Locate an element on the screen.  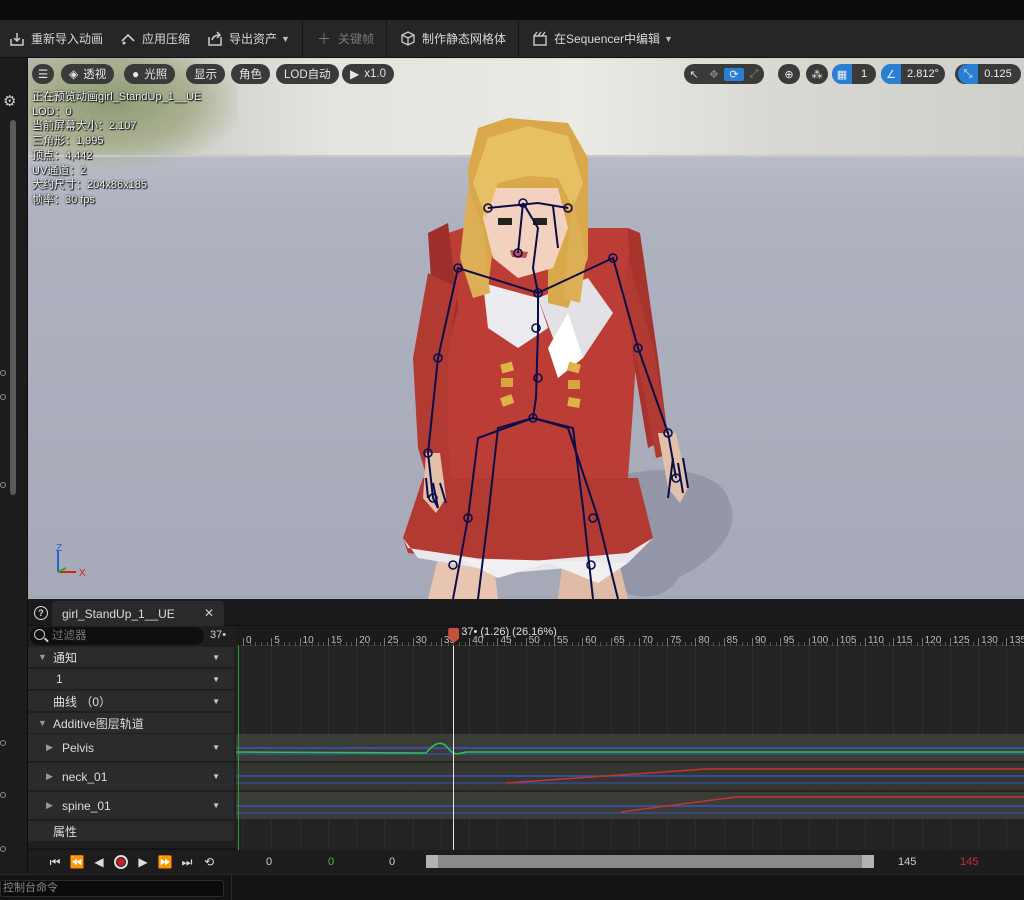
make-static-mesh-button: 制作静态网格体 is located at coordinates (452, 39).